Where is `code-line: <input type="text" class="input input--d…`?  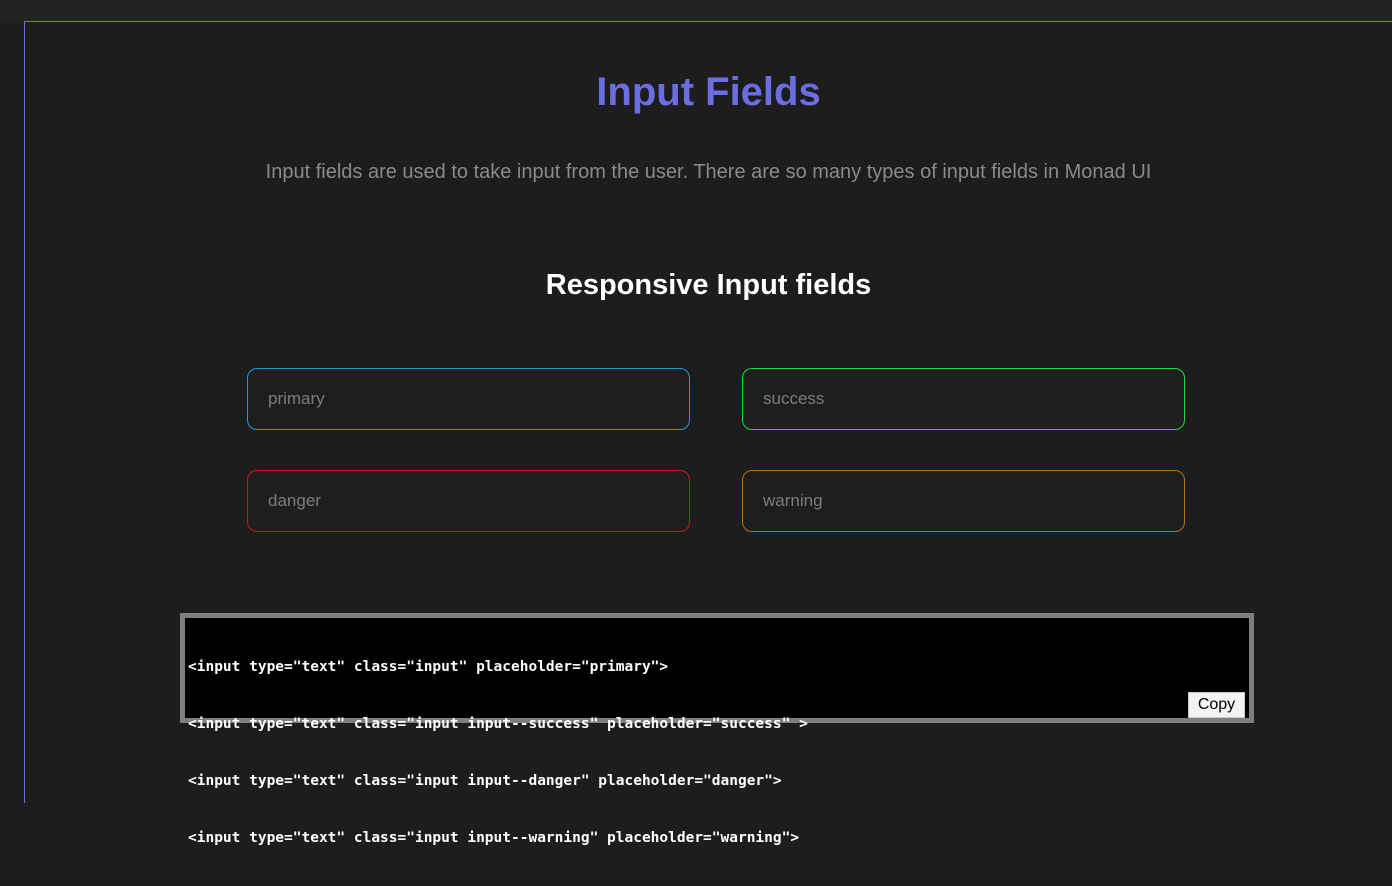 code-line: <input type="text" class="input input--d… is located at coordinates (485, 781).